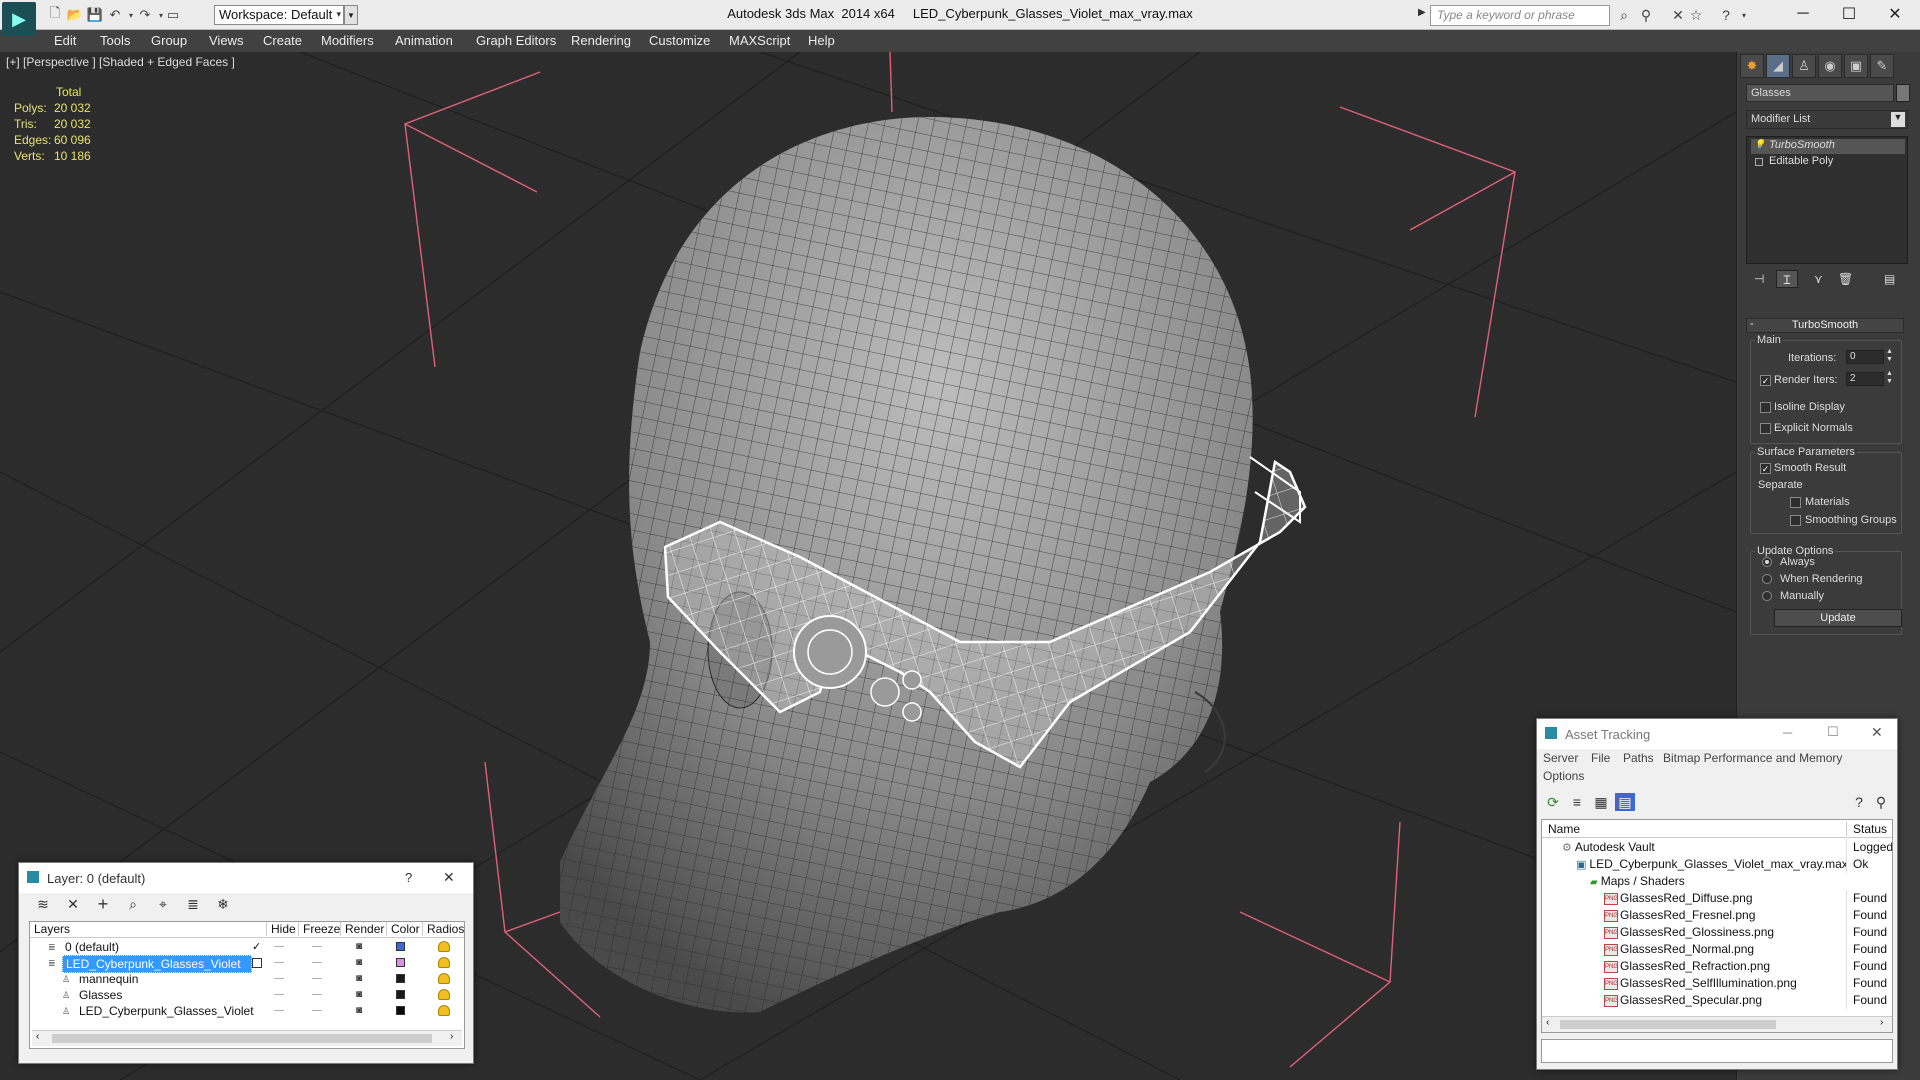 The height and width of the screenshot is (1080, 1920). Describe the element at coordinates (1865, 379) in the screenshot. I see `render-iters-spinner: 2` at that location.